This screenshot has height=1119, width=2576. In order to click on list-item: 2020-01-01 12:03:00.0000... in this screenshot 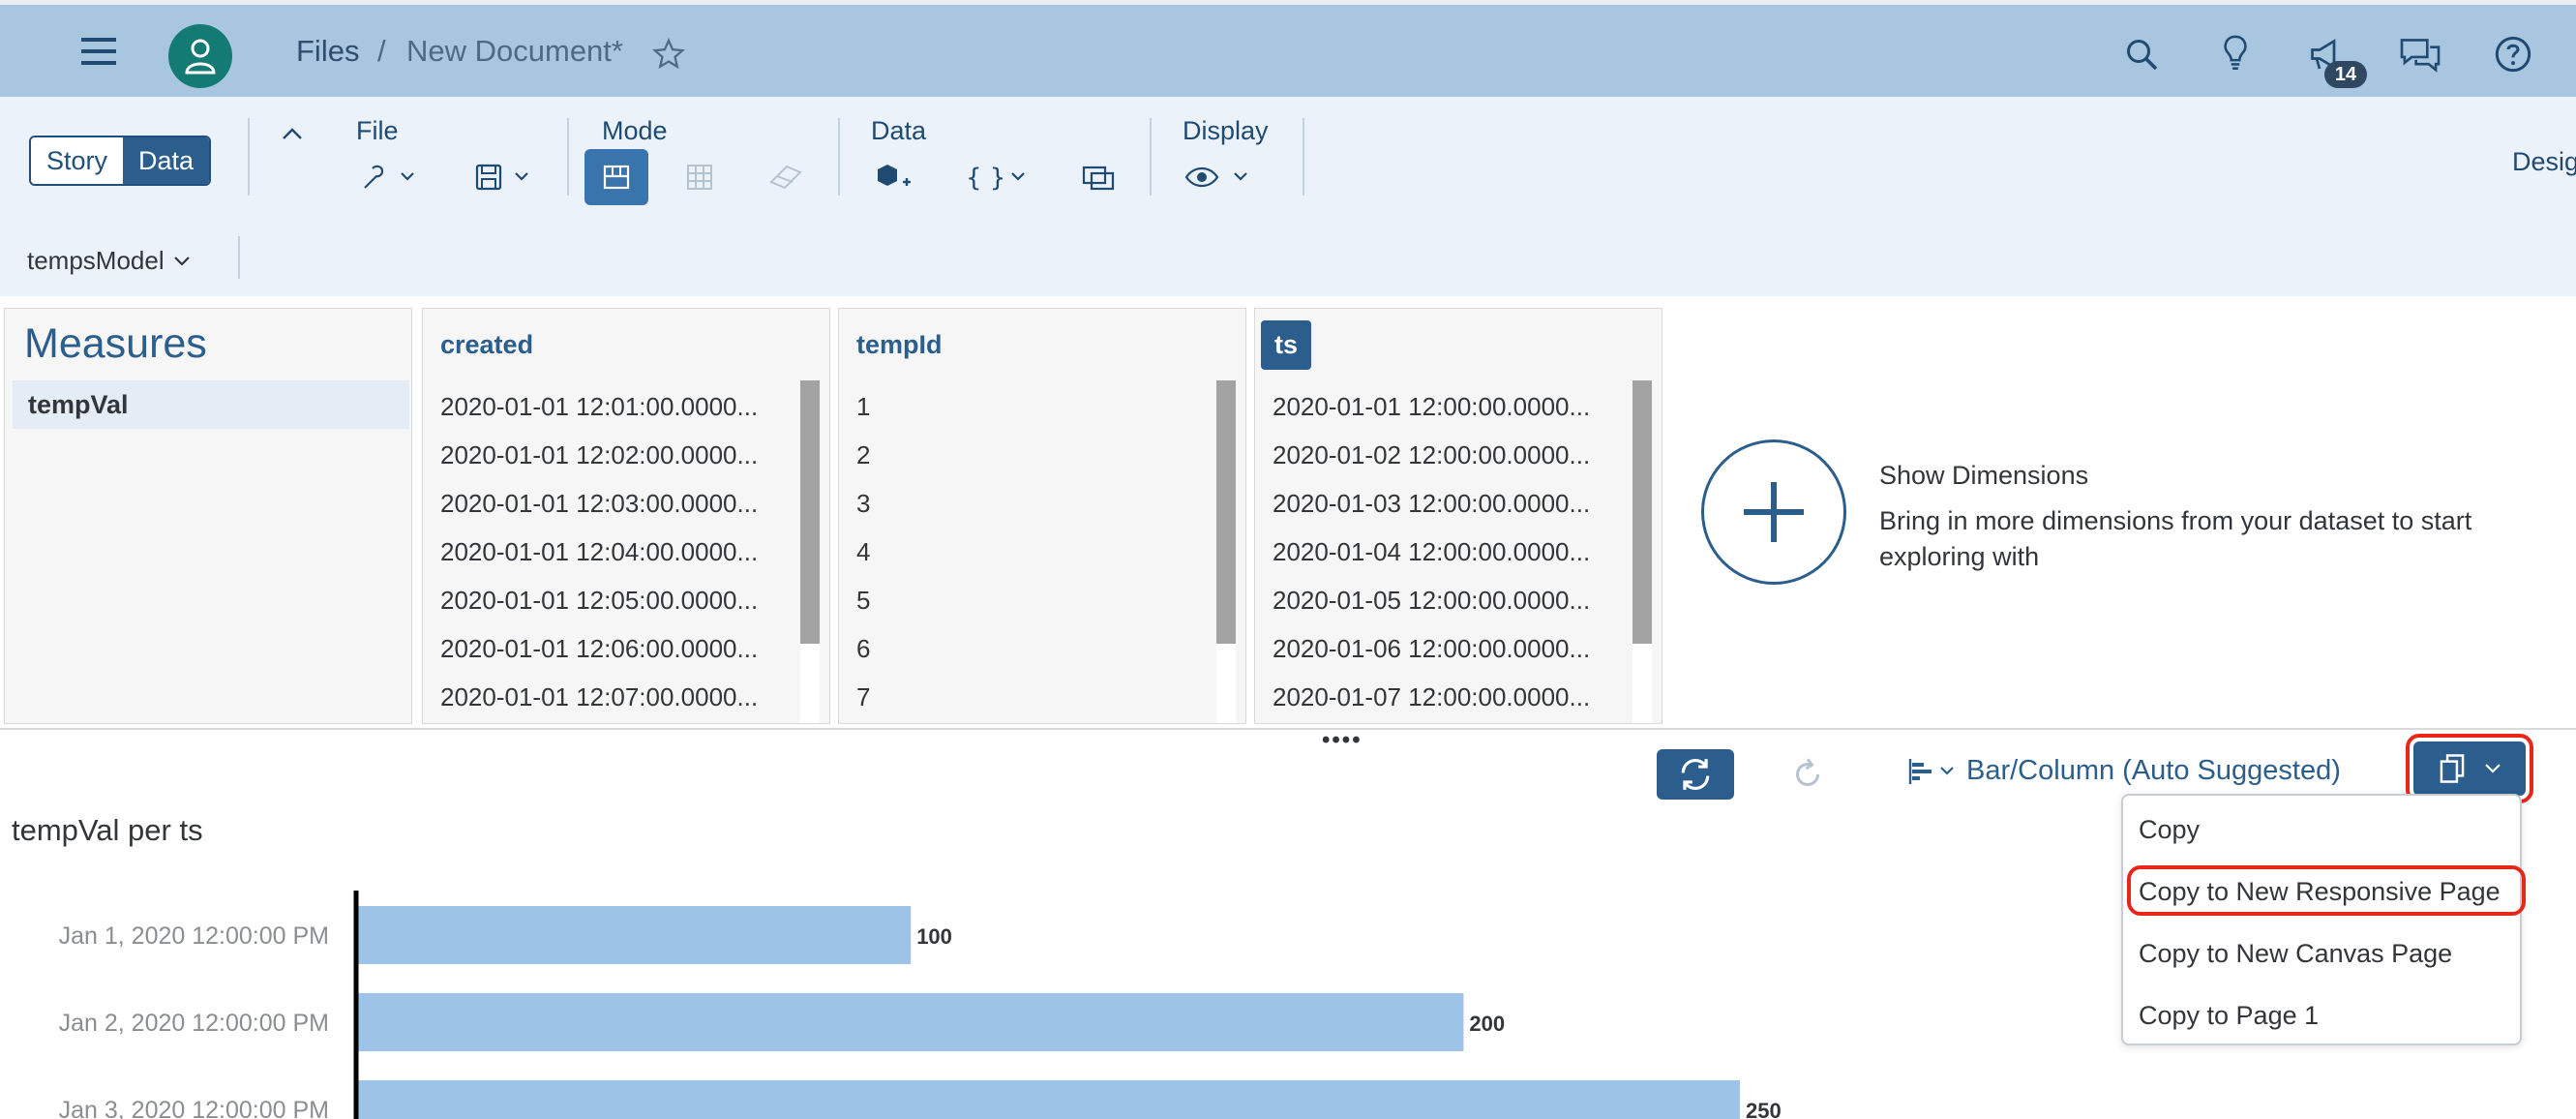, I will do `click(599, 503)`.